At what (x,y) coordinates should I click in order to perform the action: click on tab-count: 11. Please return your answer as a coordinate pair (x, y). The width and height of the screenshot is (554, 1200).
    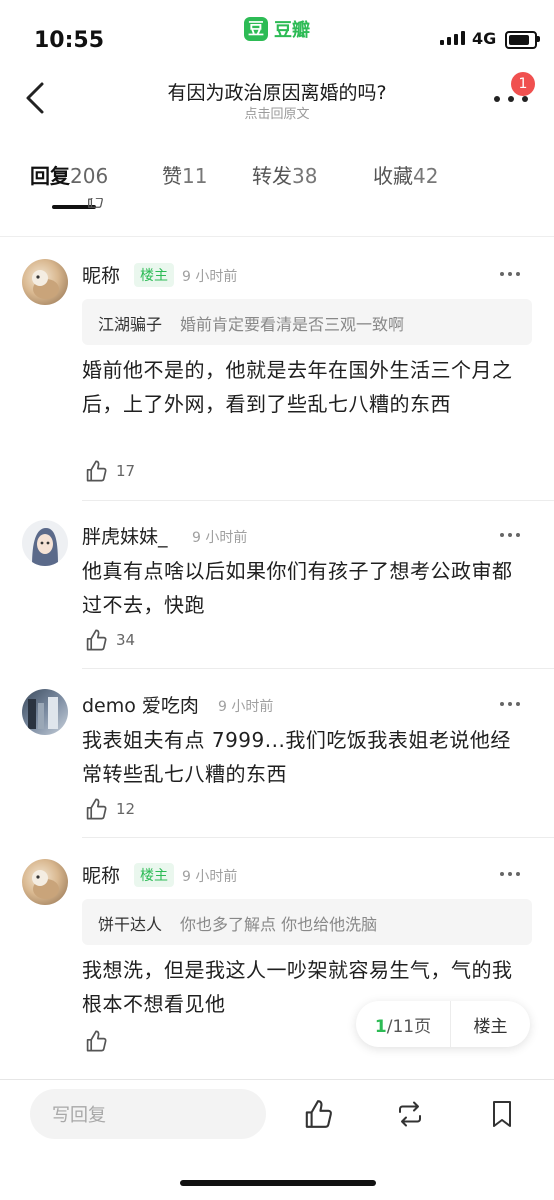
    Looking at the image, I should click on (195, 176).